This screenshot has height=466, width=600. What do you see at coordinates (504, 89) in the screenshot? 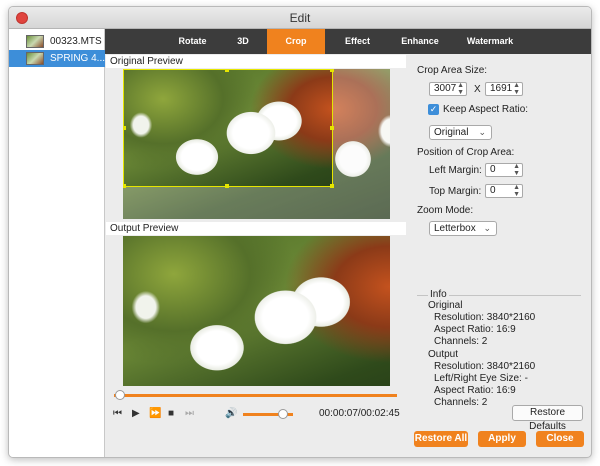
I see `crop-height-field: 1691 ▲ ▼` at bounding box center [504, 89].